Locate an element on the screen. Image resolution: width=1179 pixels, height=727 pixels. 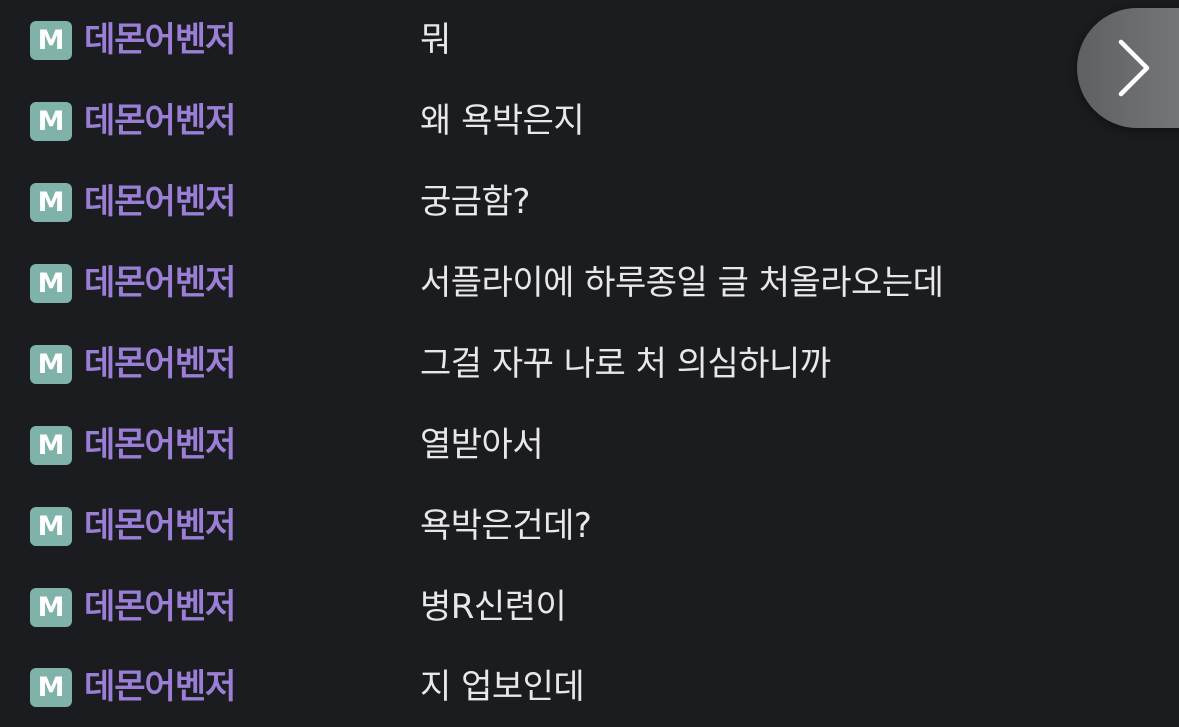
chat-message: M 데몬어벤저 궁금함? is located at coordinates (589, 202).